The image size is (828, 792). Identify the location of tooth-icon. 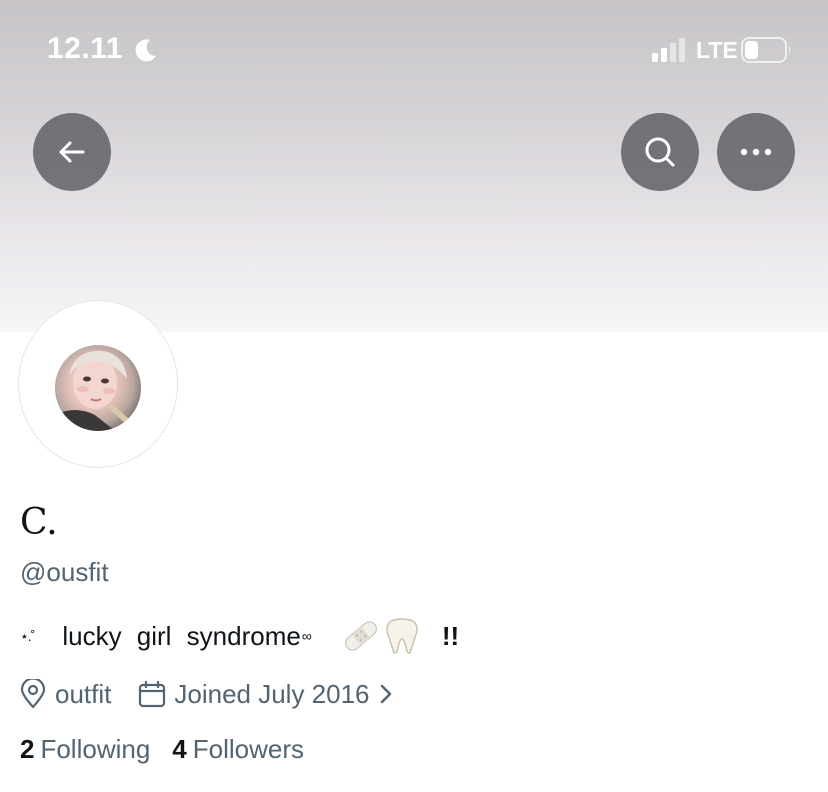
(402, 636).